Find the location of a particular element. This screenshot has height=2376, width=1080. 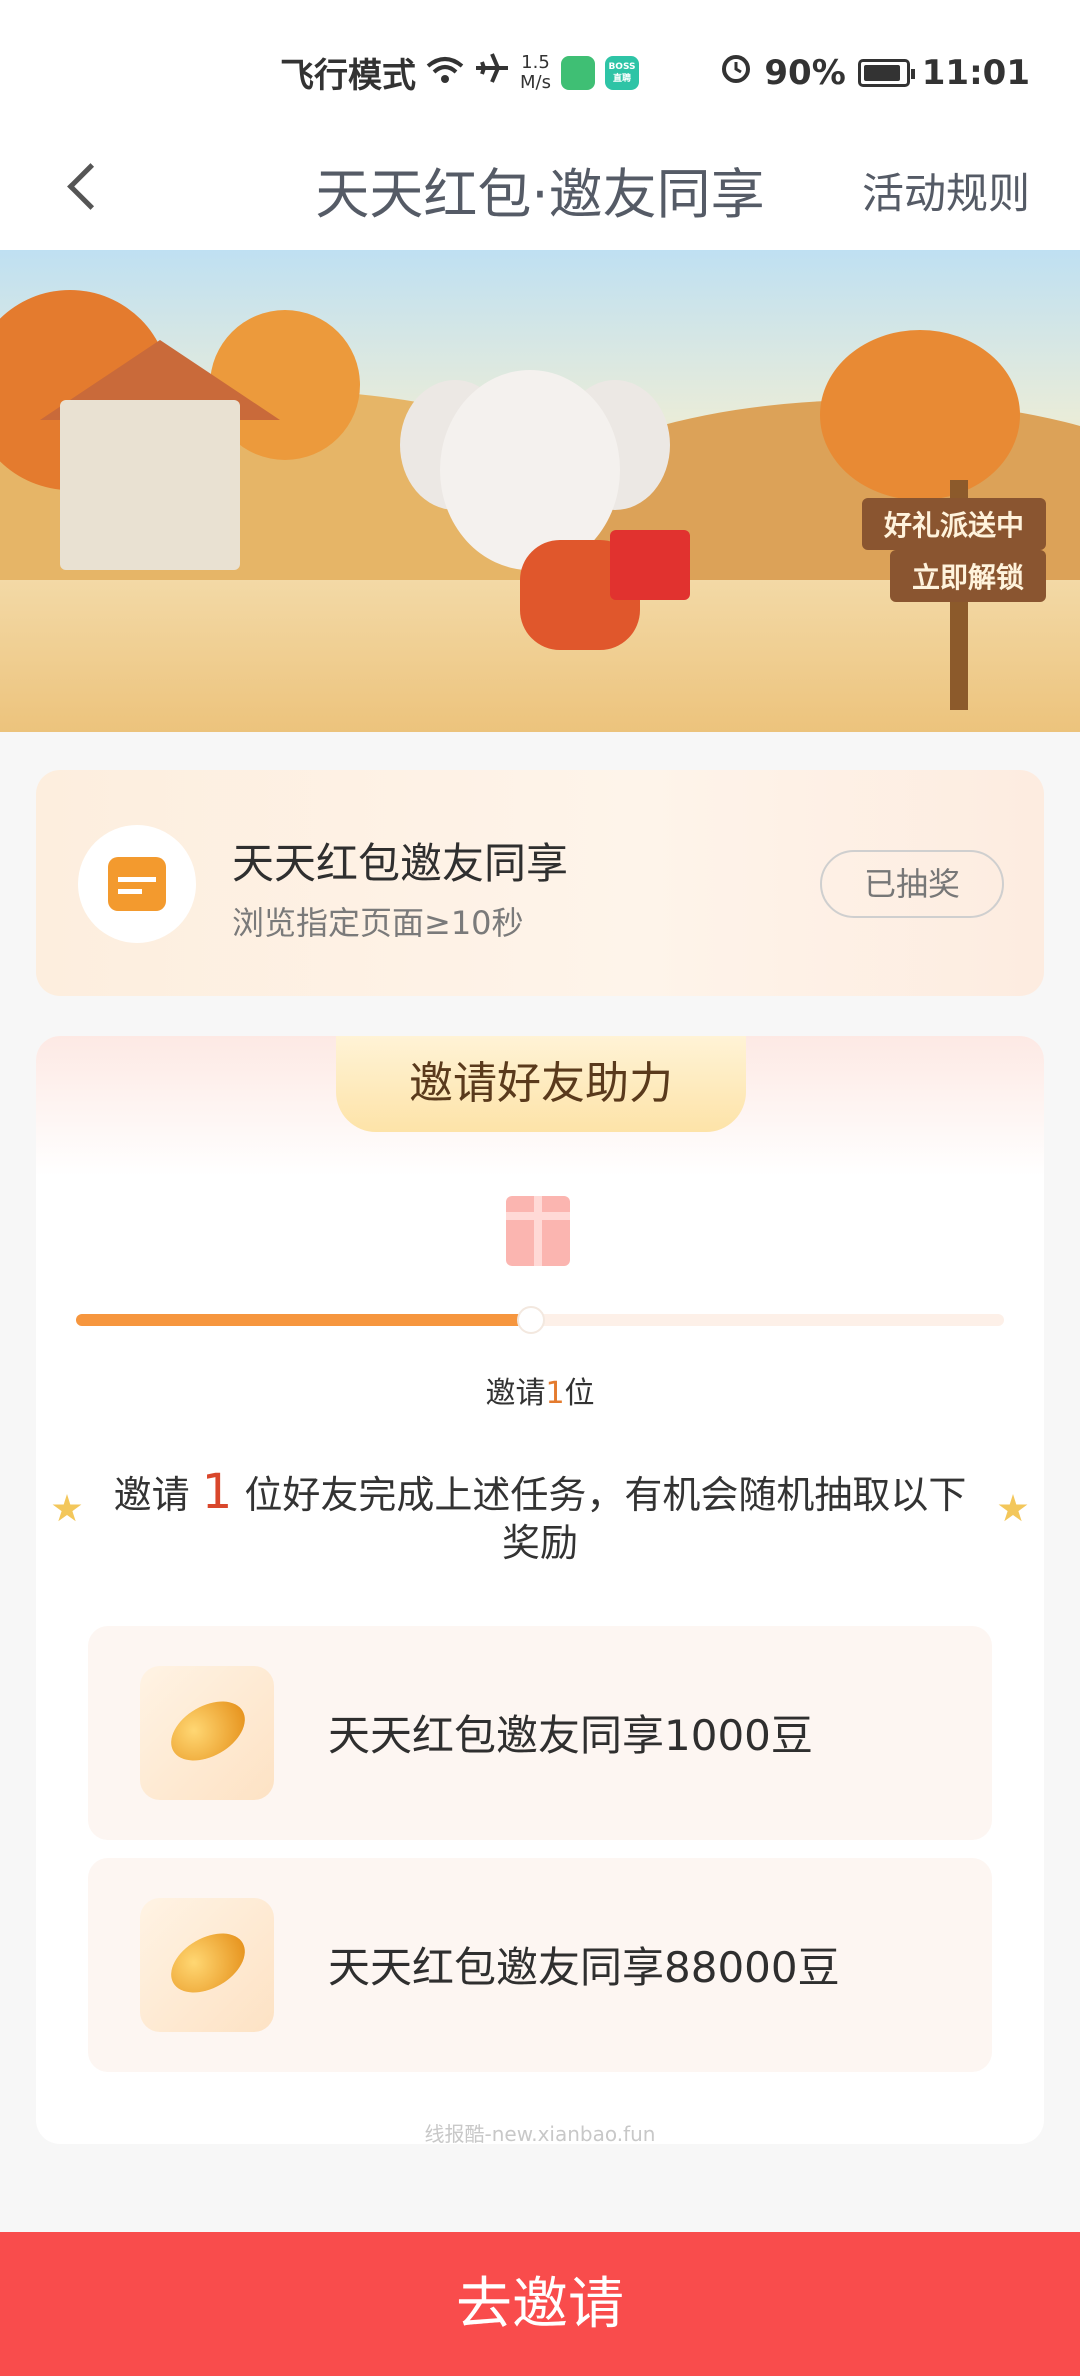

battery-icon is located at coordinates (886, 72).